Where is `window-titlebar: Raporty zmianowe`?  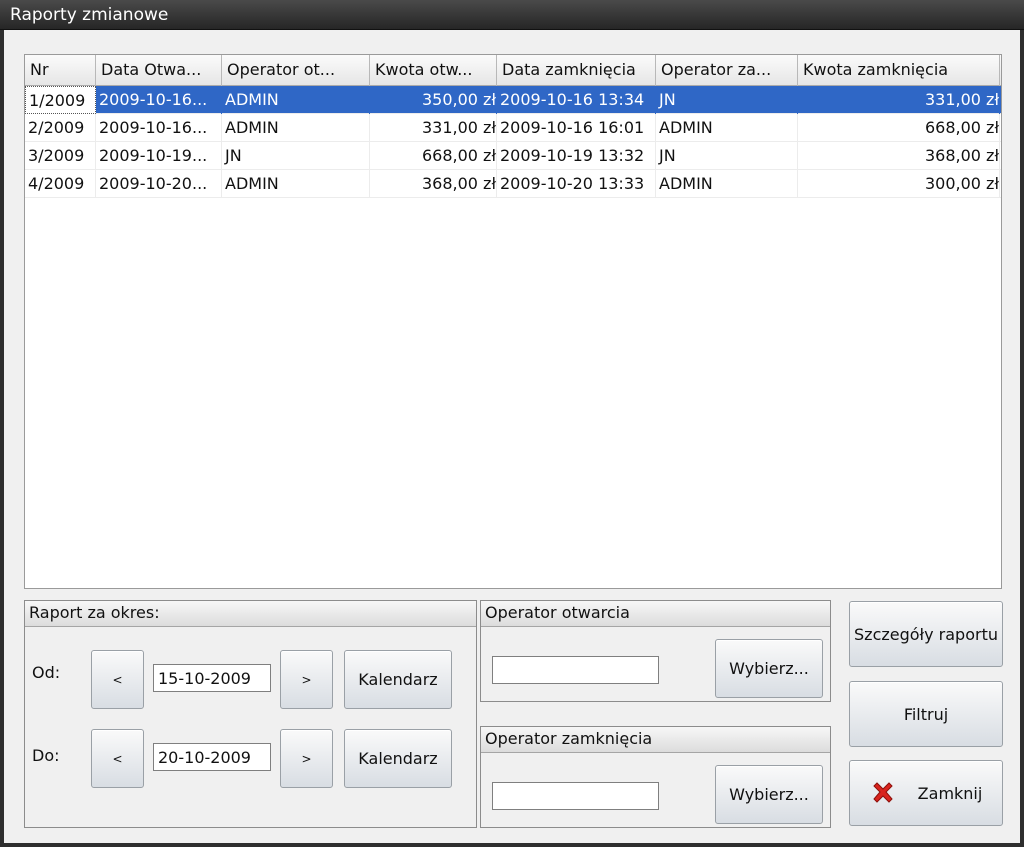
window-titlebar: Raporty zmianowe is located at coordinates (512, 15).